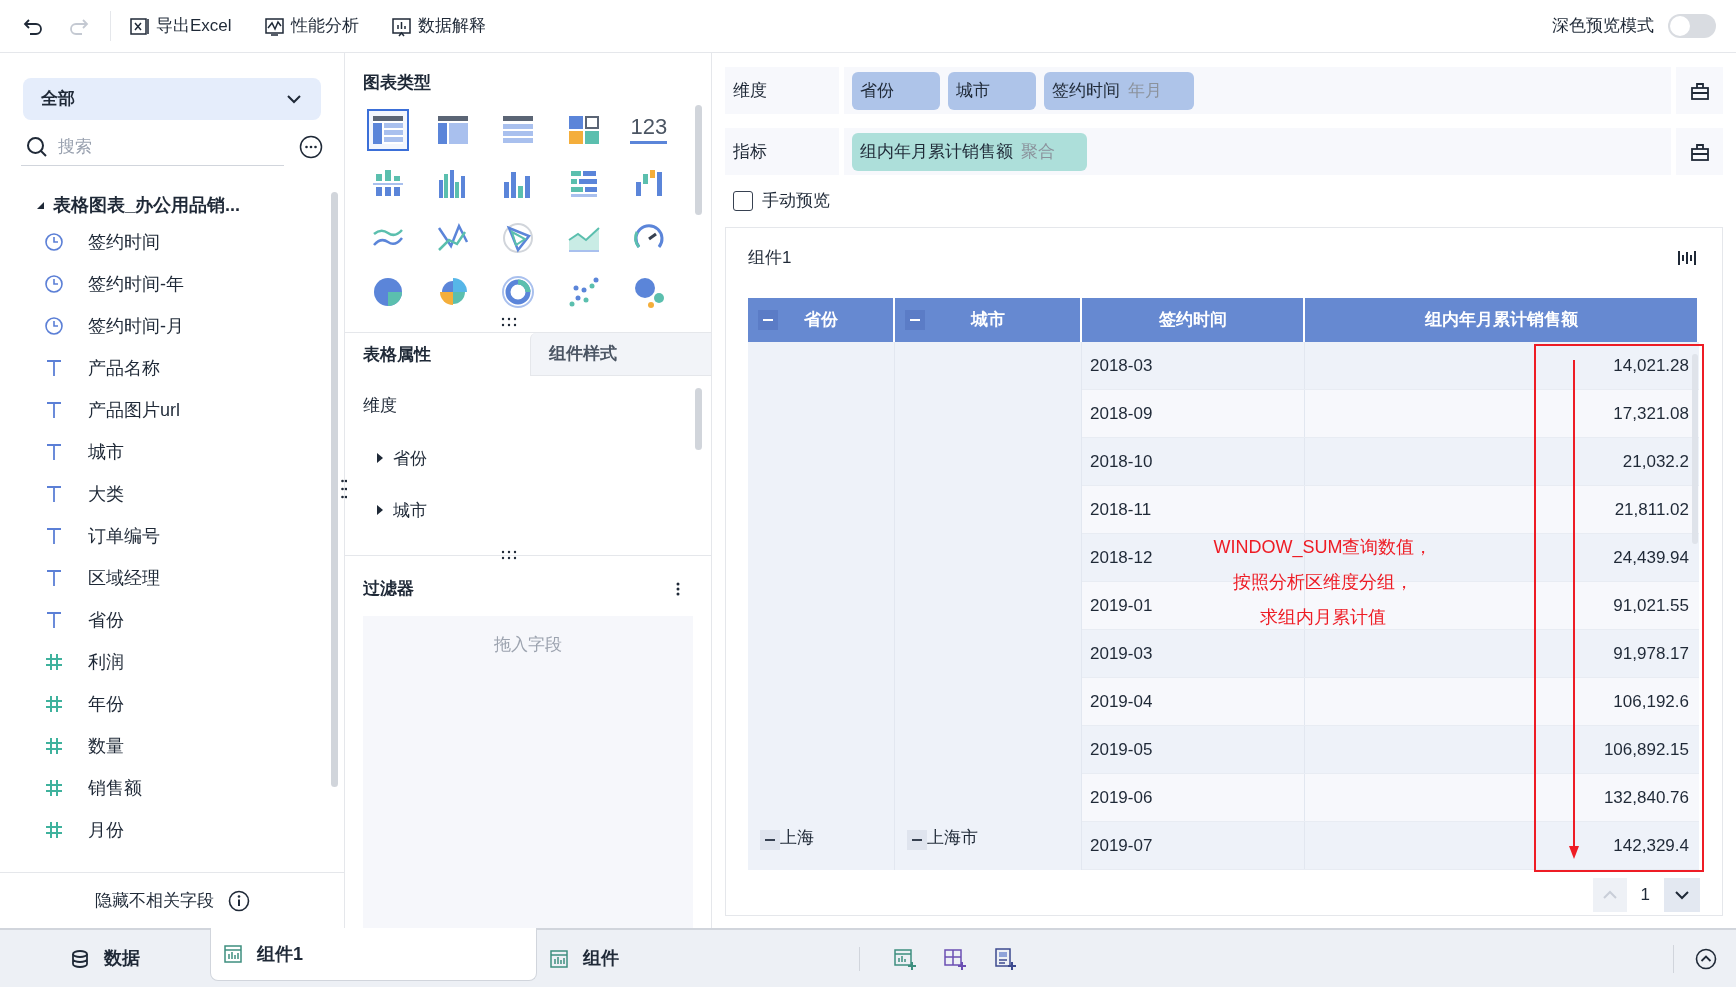 Image resolution: width=1736 pixels, height=987 pixels. Describe the element at coordinates (1651, 701) in the screenshot. I see `table-cell-text: 106,192.6` at that location.